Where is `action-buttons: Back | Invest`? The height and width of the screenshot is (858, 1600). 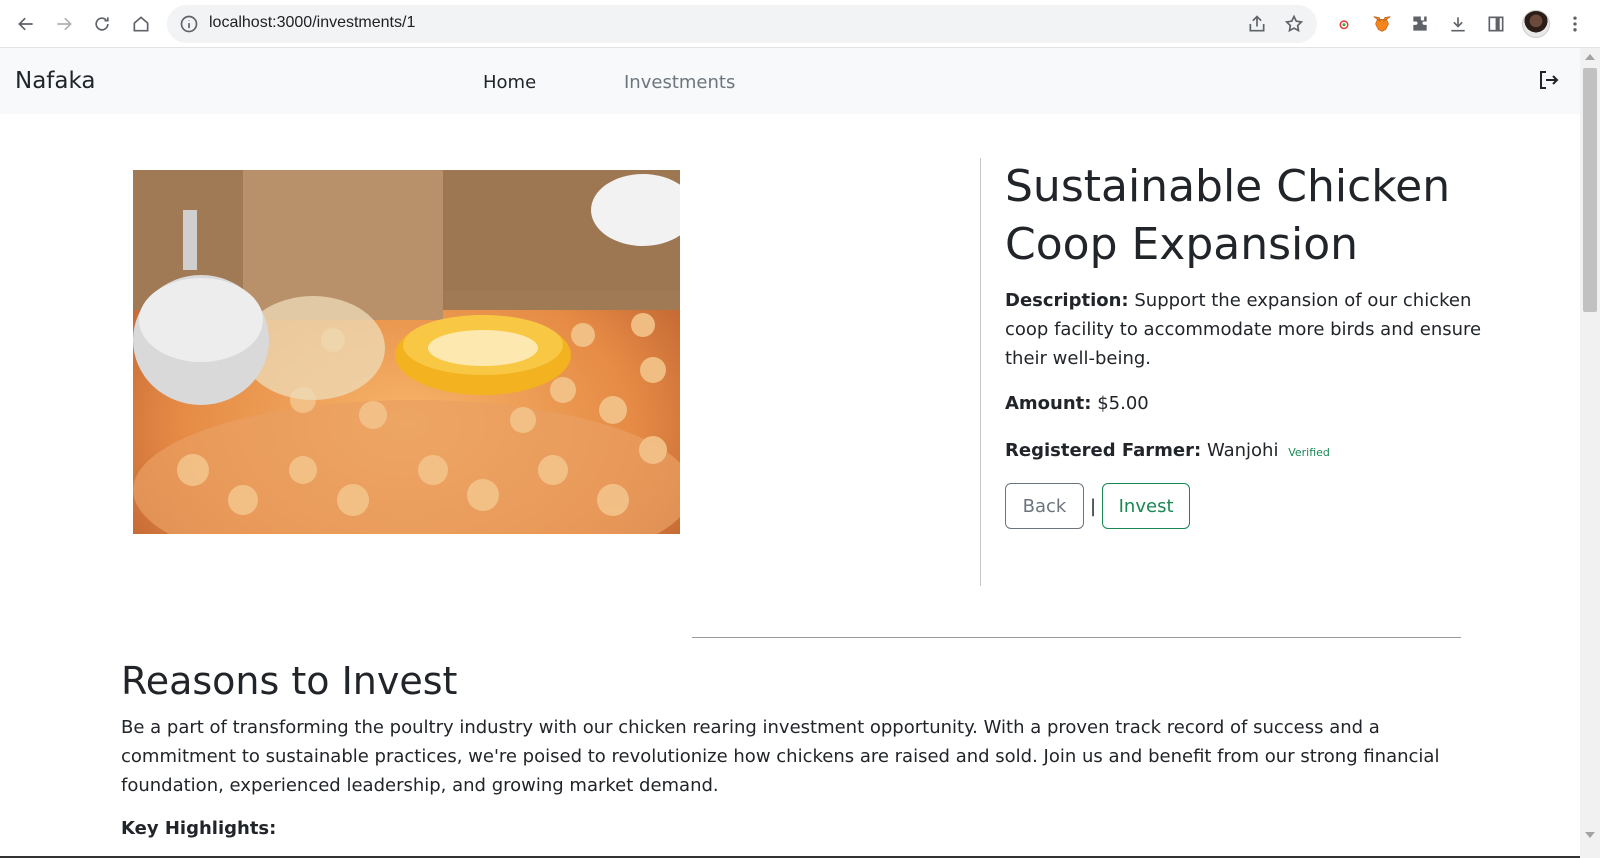
action-buttons: Back | Invest is located at coordinates (1245, 506).